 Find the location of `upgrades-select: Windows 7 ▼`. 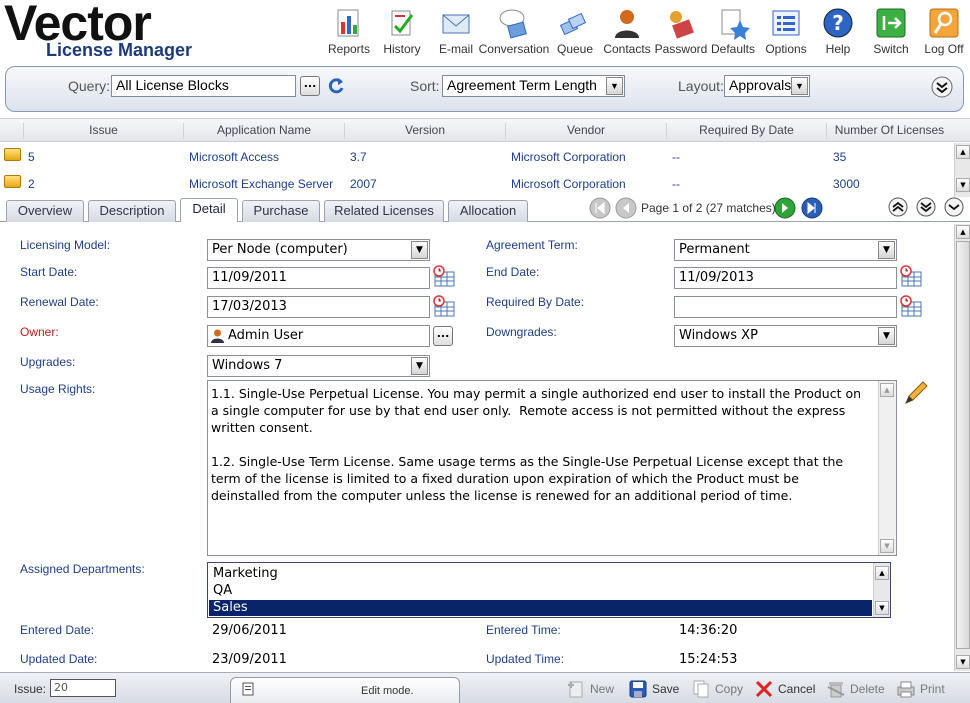

upgrades-select: Windows 7 ▼ is located at coordinates (318, 366).